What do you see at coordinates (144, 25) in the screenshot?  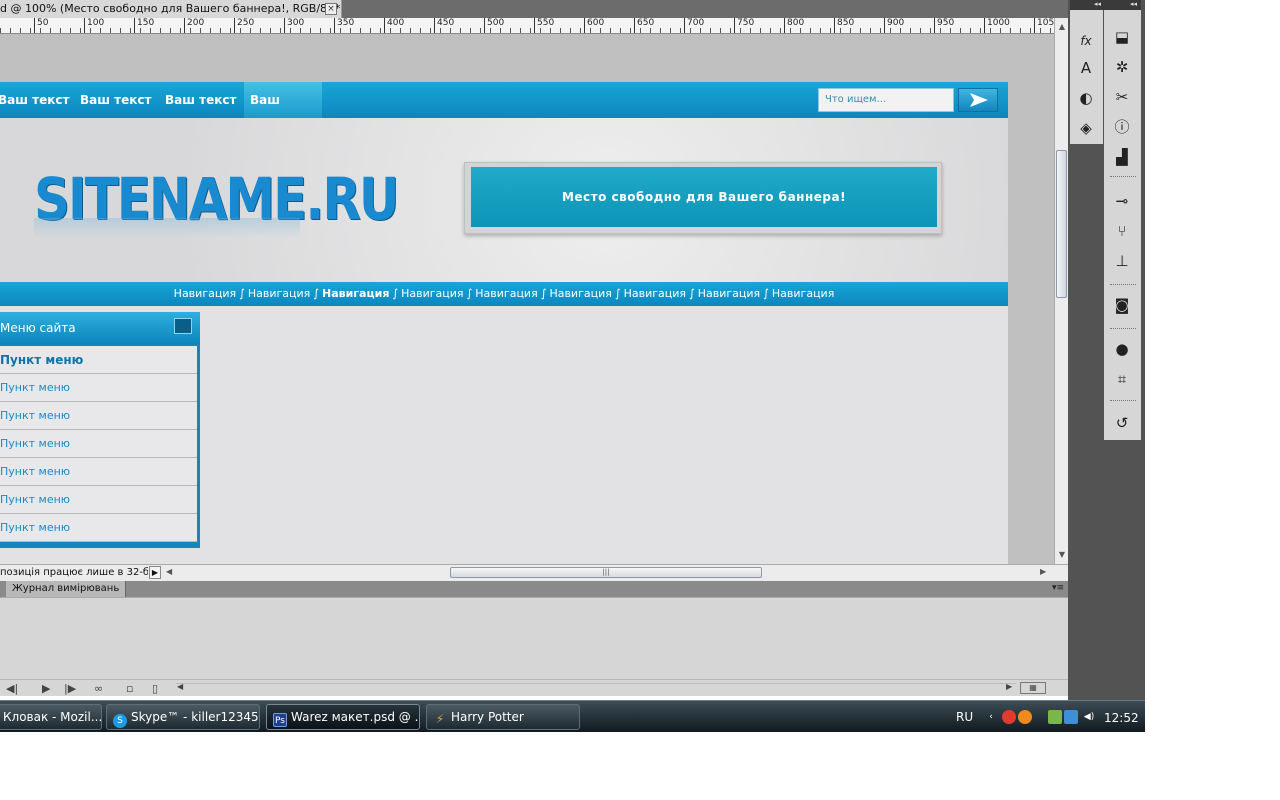 I see `ruler-label: 150` at bounding box center [144, 25].